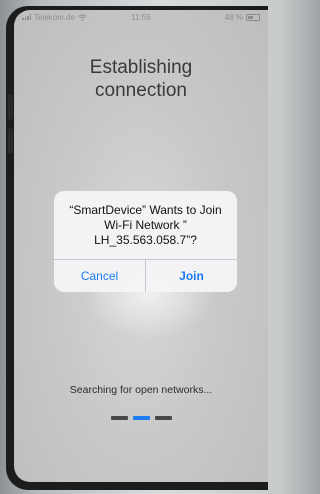 The image size is (320, 494). Describe the element at coordinates (99, 276) in the screenshot. I see `cancel-button: Cancel` at that location.